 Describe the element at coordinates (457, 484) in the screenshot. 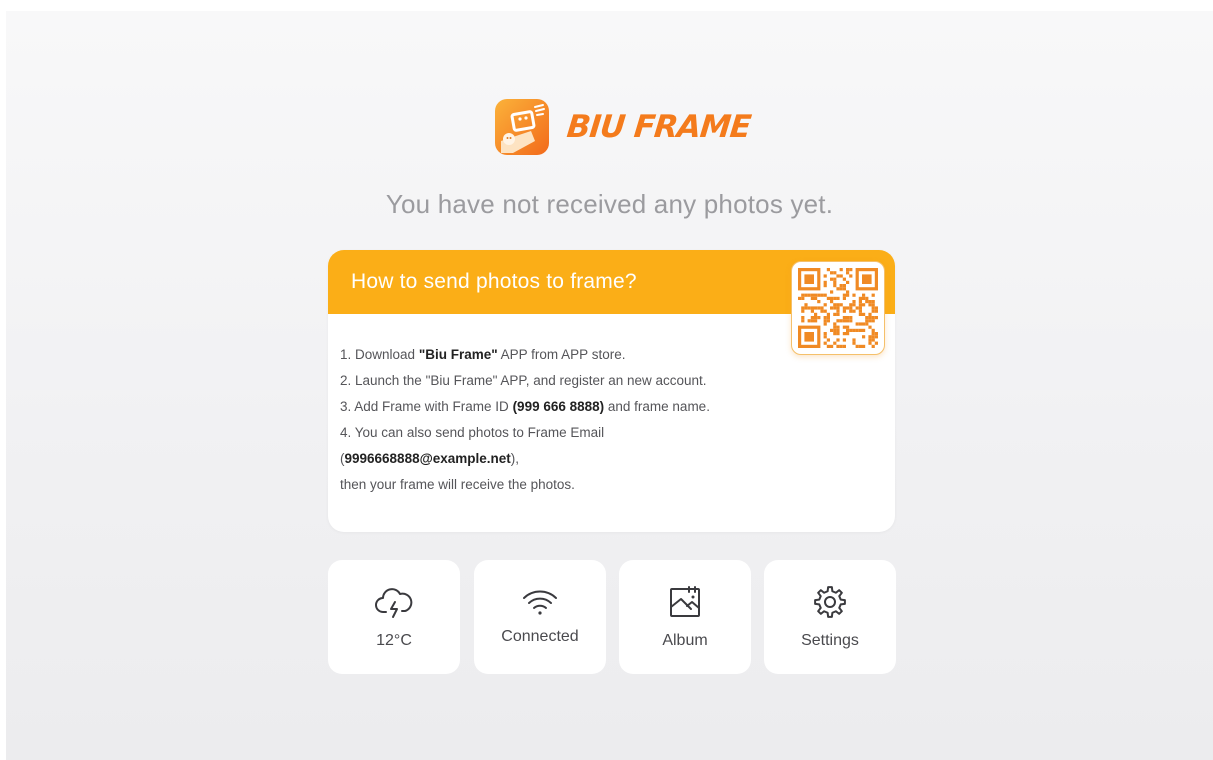

I see `step-4-end: then your frame will receive the photos.` at that location.